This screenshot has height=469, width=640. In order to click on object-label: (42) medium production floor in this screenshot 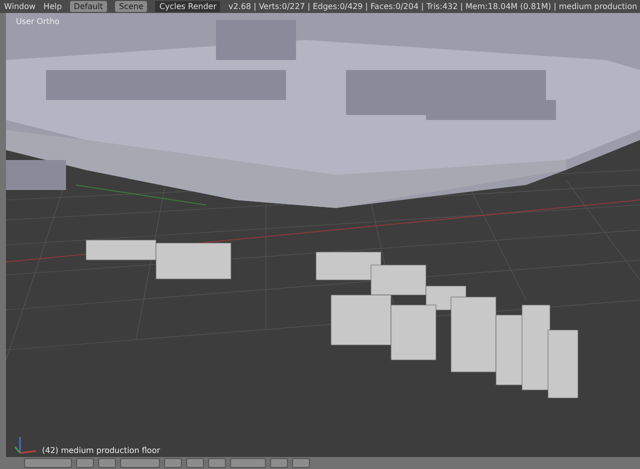, I will do `click(101, 451)`.